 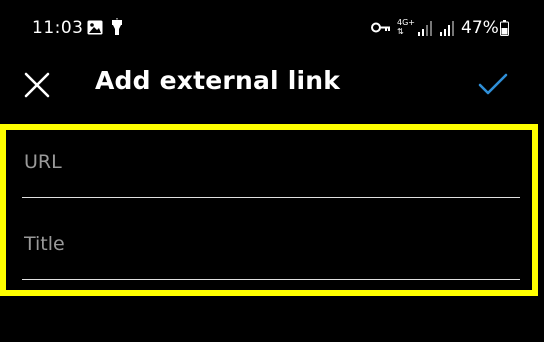 I want to click on confirm-button, so click(x=493, y=84).